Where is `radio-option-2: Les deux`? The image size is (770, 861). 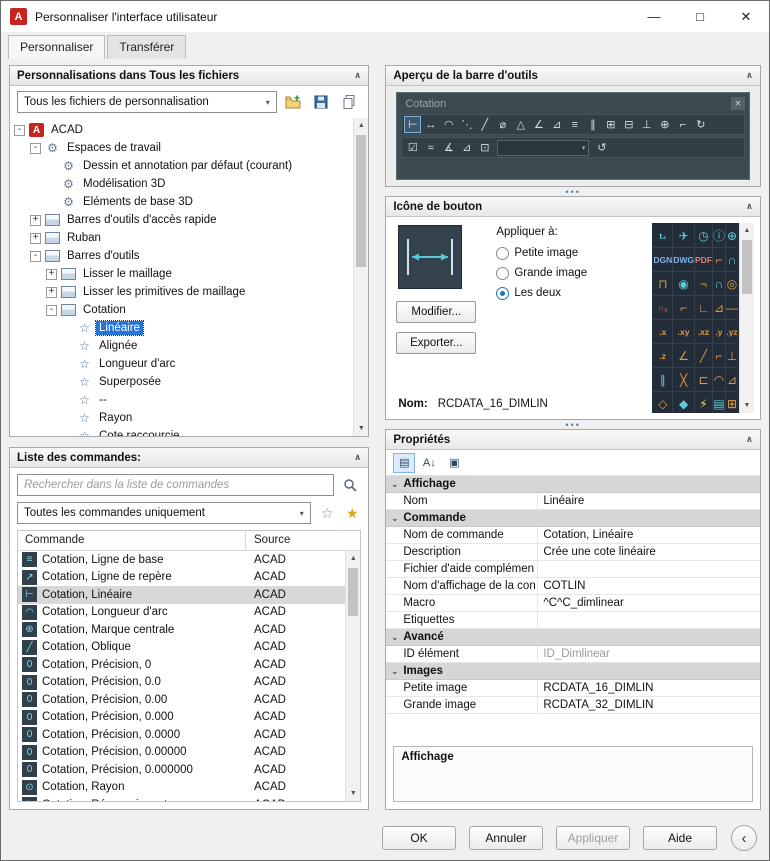
radio-option-2: Les deux is located at coordinates (570, 293).